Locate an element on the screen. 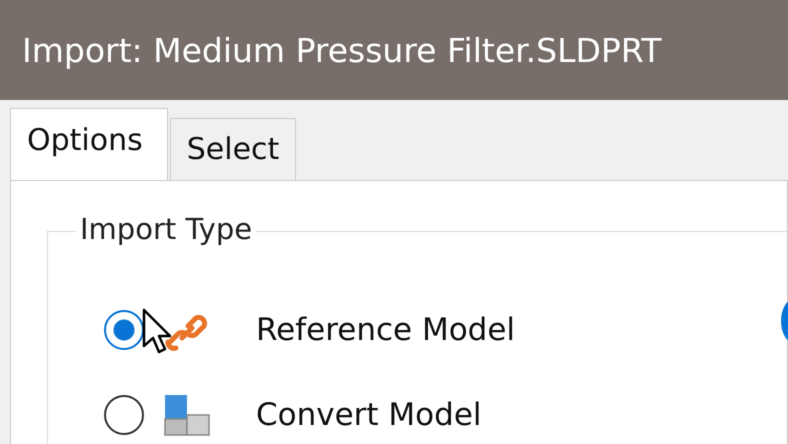 The image size is (788, 444). radio-label: Reference Model is located at coordinates (386, 330).